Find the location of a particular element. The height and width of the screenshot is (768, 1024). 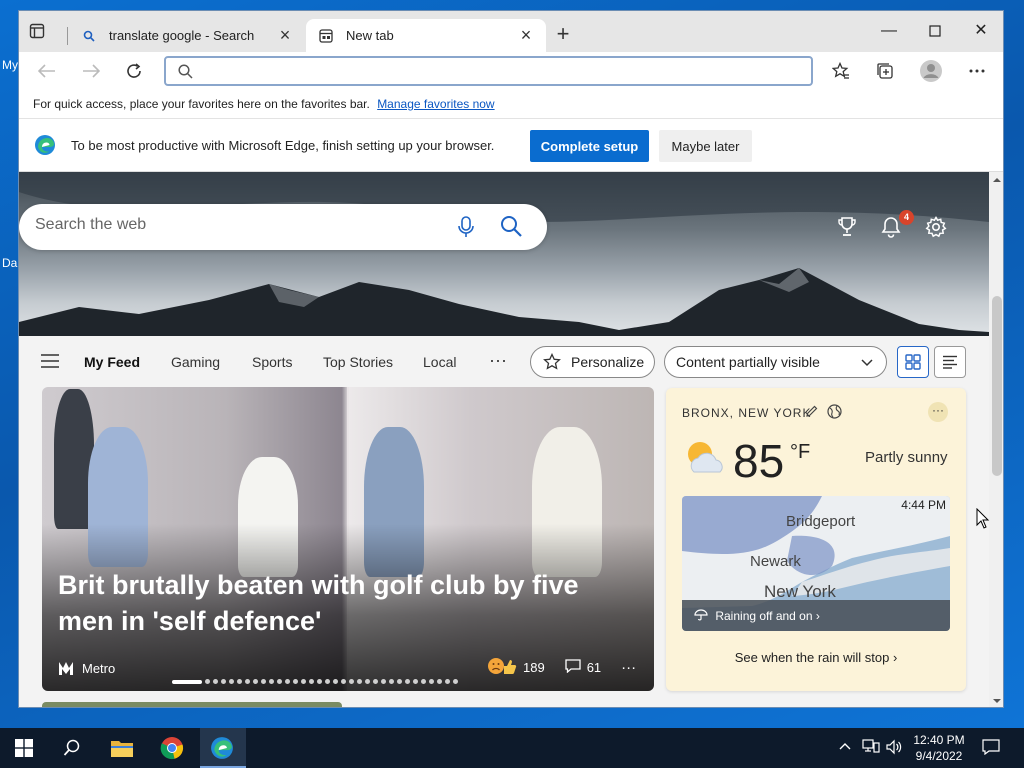

tab-sports: Sports is located at coordinates (272, 362).